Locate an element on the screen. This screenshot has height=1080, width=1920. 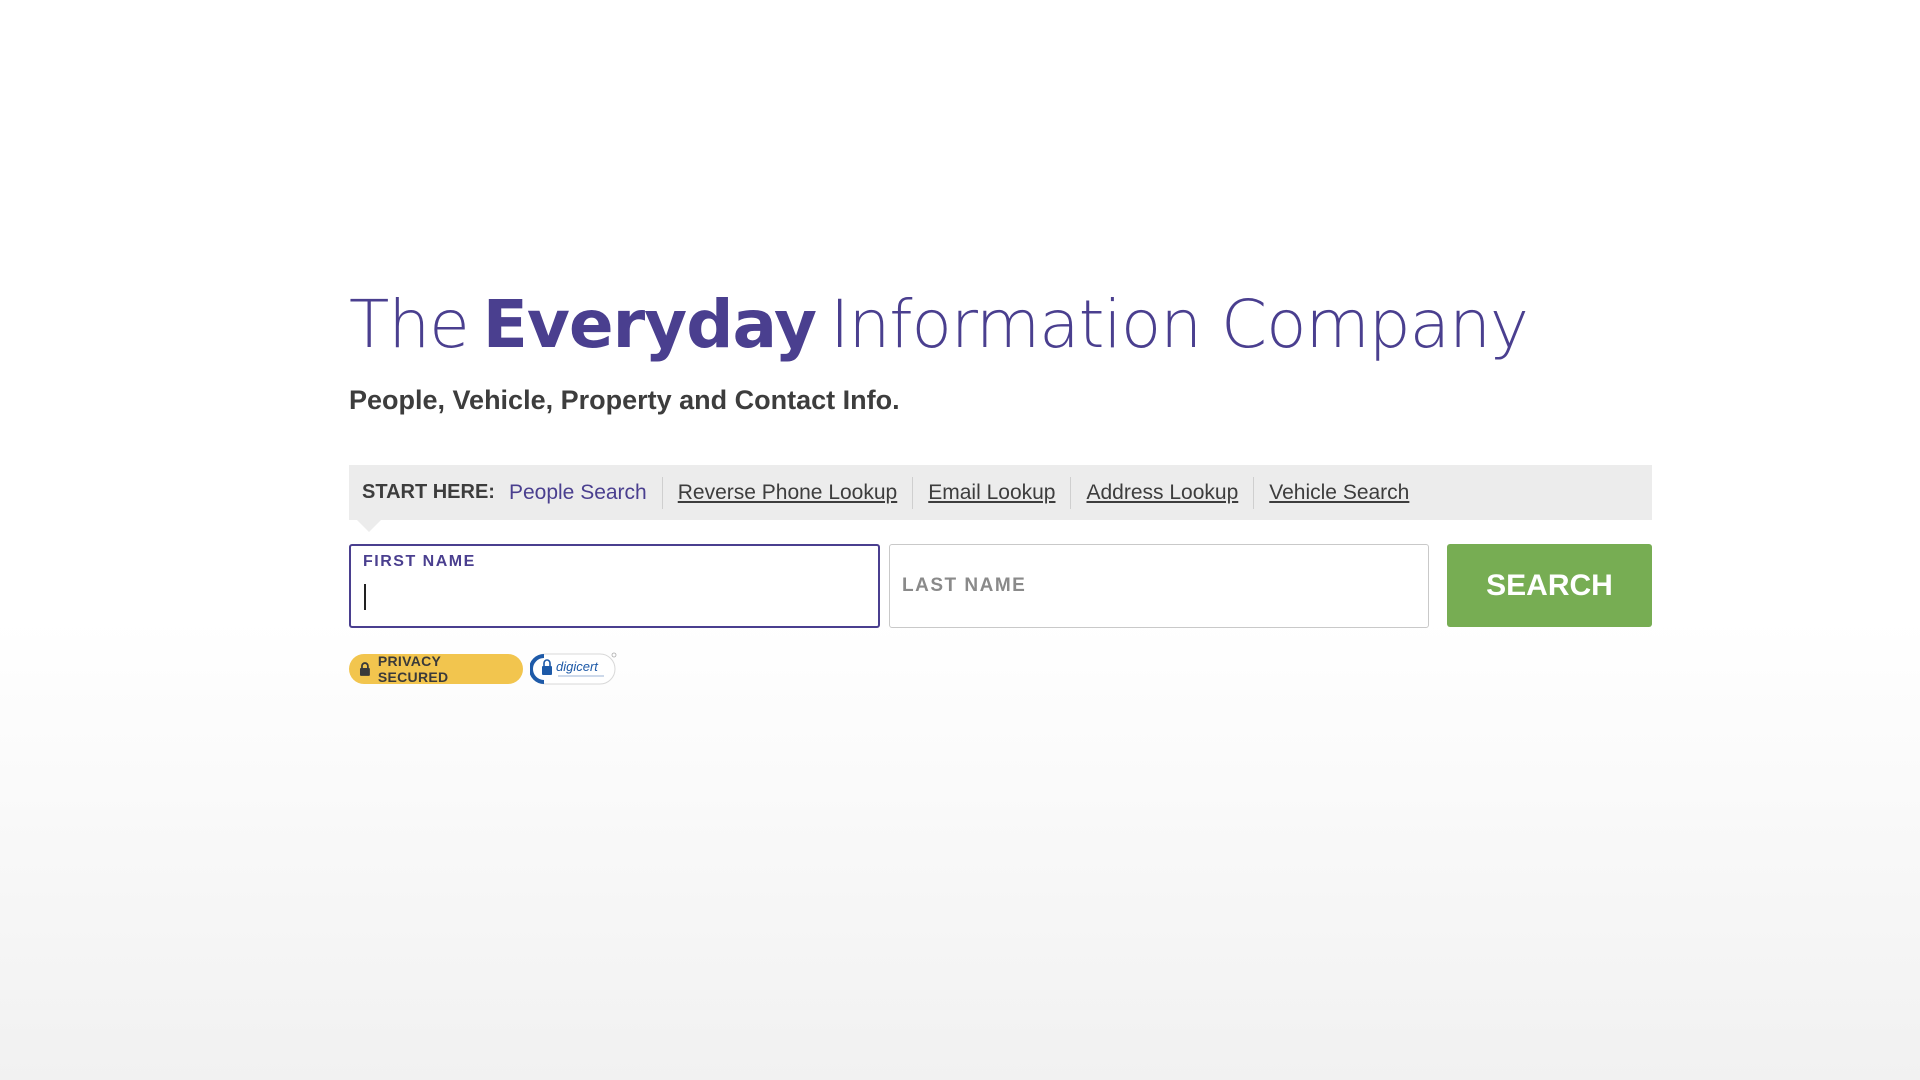
privacy-secured-badge: PRIVACY SECURED is located at coordinates (436, 669).